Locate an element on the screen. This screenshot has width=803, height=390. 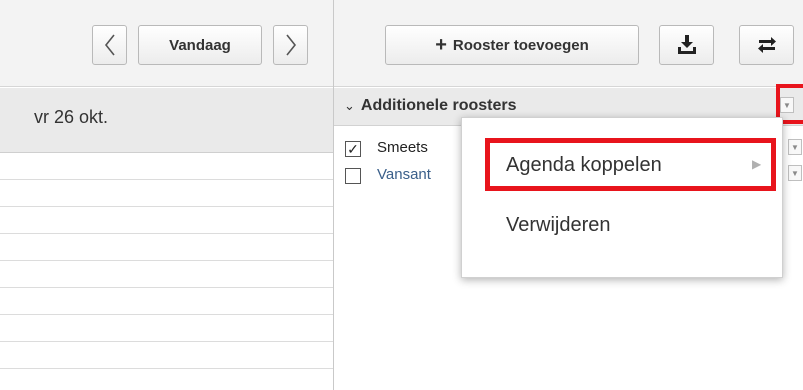
today-button: Vandaag is located at coordinates (200, 45).